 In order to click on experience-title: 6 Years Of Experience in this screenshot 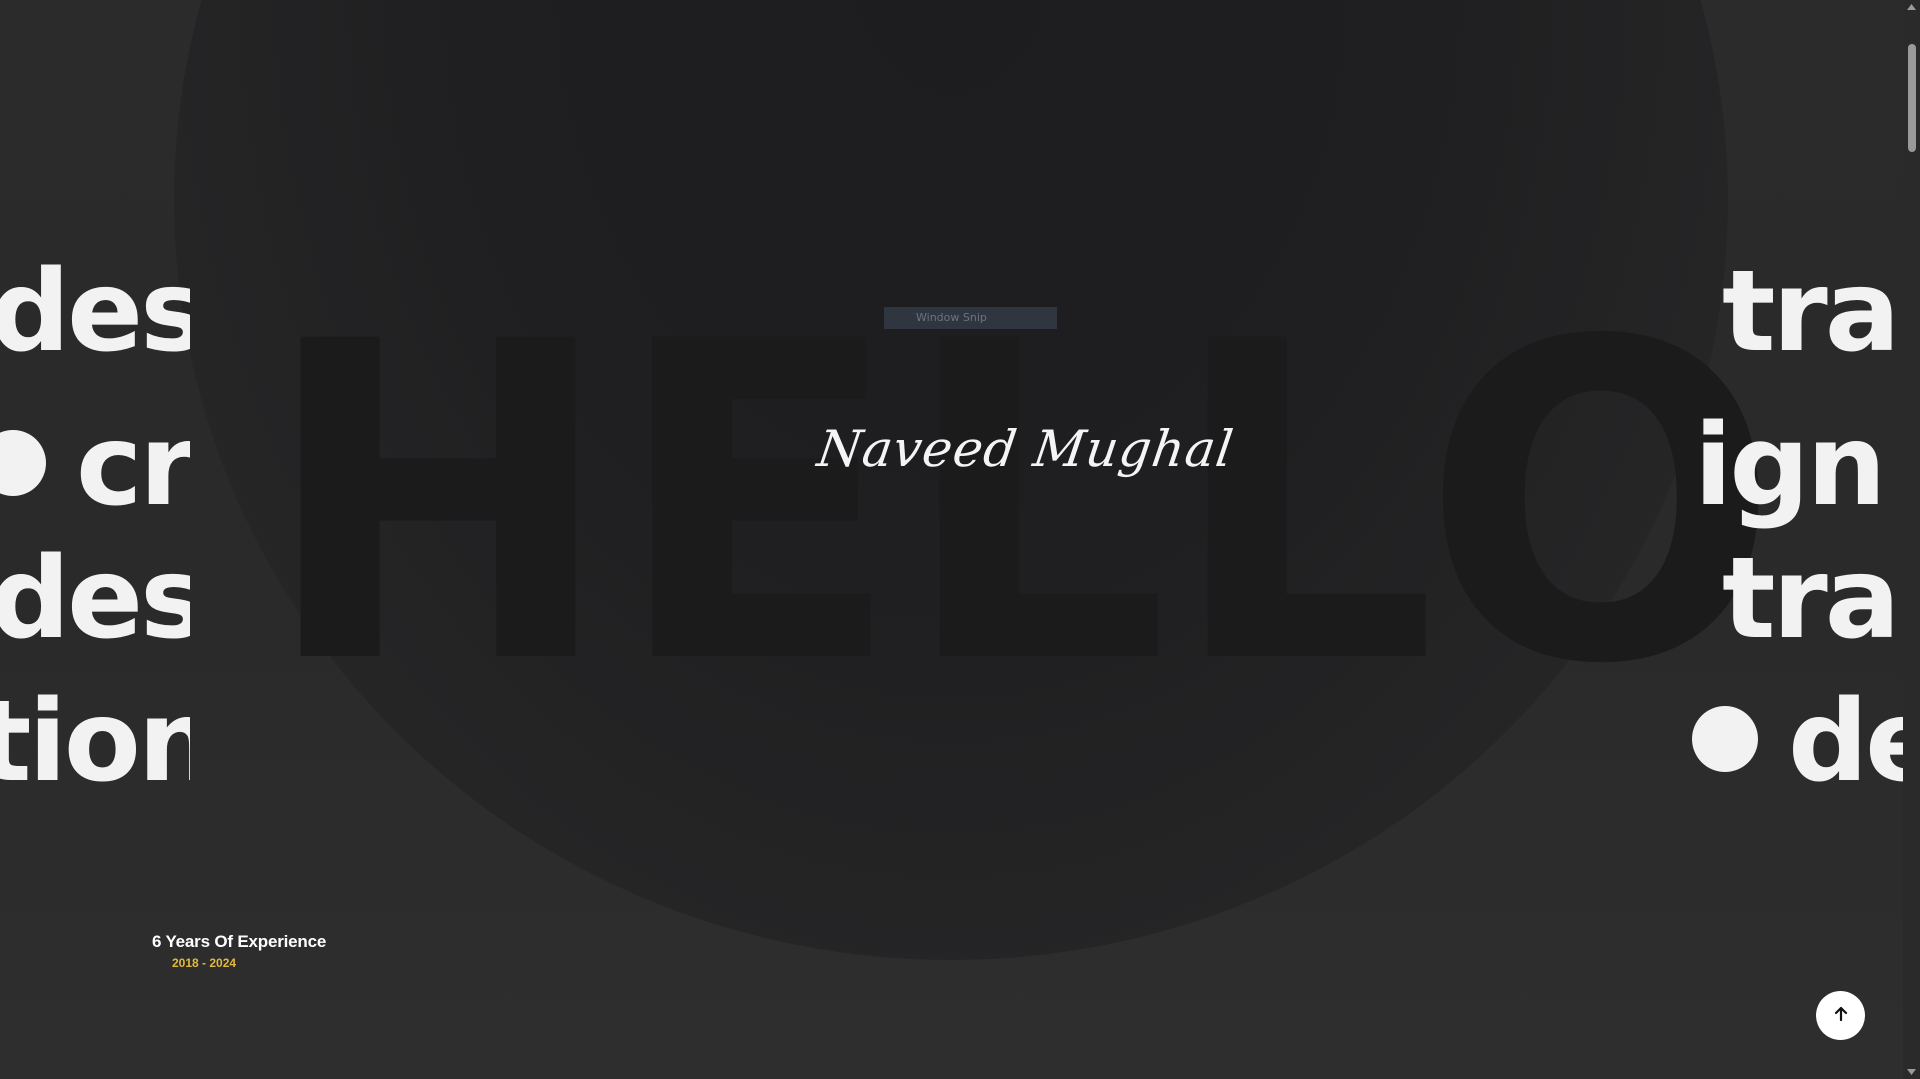, I will do `click(239, 941)`.